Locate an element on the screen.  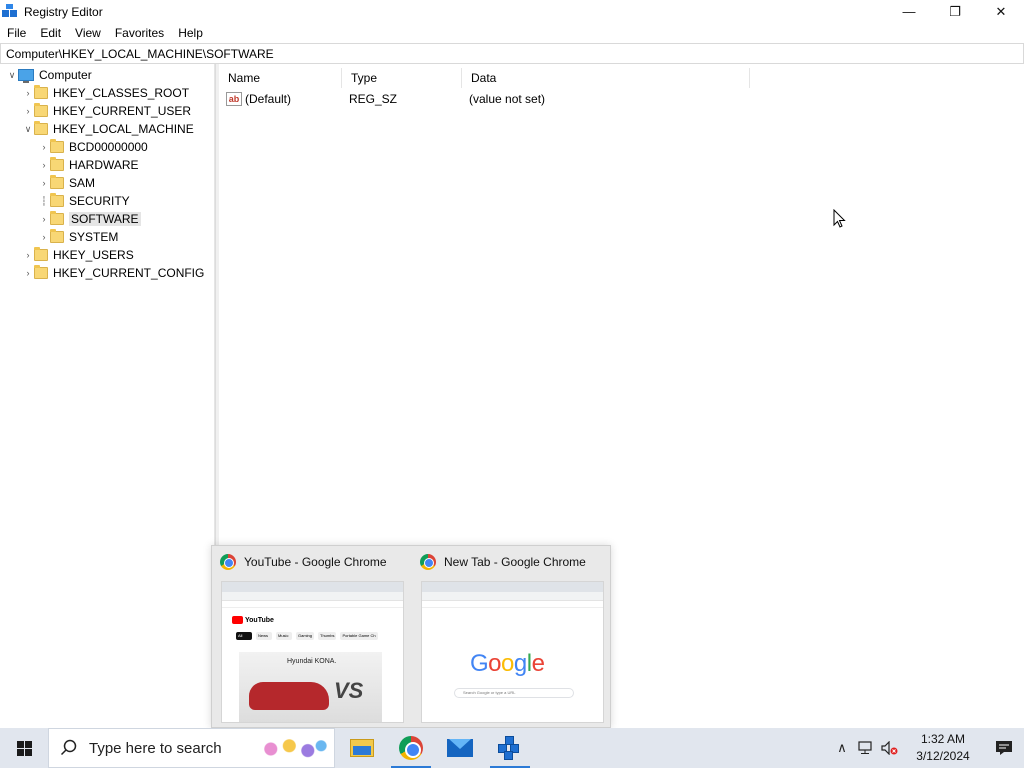
value-row-default: ab (Default) REG_SZ (value not set) is located at coordinates (486, 99).